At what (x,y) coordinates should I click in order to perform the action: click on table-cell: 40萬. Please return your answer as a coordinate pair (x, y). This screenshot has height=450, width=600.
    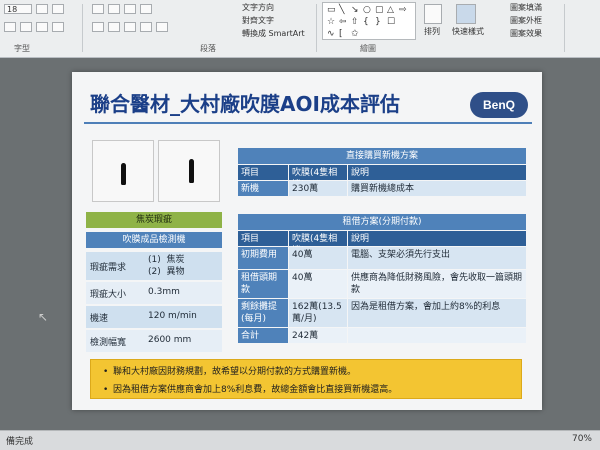
    Looking at the image, I should click on (318, 284).